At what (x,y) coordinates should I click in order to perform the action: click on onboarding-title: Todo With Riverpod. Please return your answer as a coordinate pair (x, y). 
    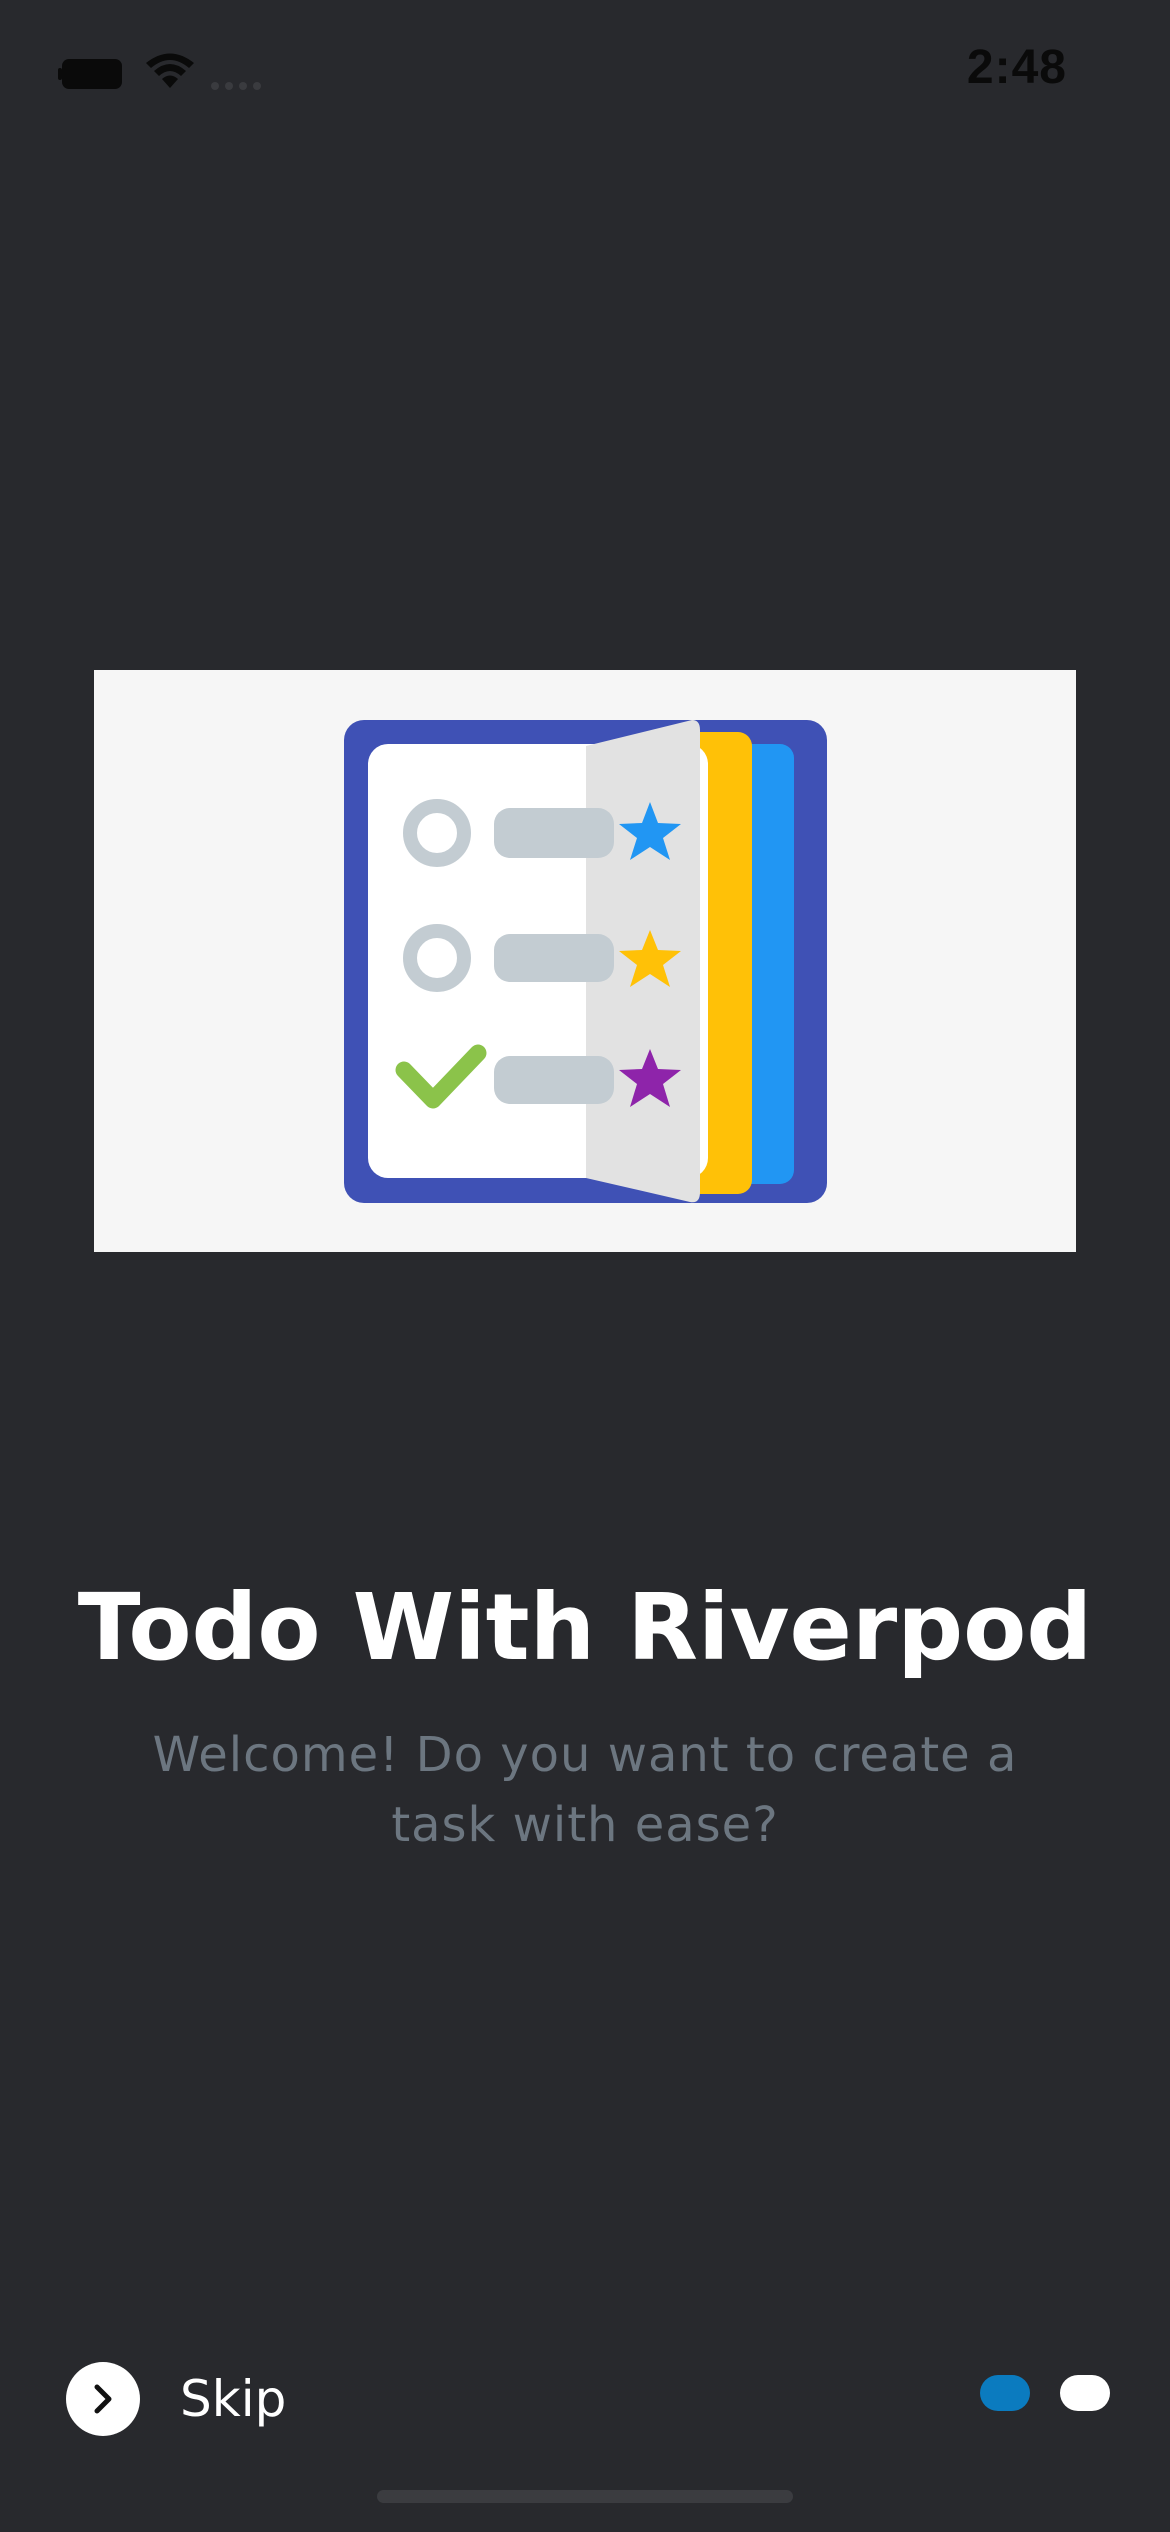
    Looking at the image, I should click on (585, 1627).